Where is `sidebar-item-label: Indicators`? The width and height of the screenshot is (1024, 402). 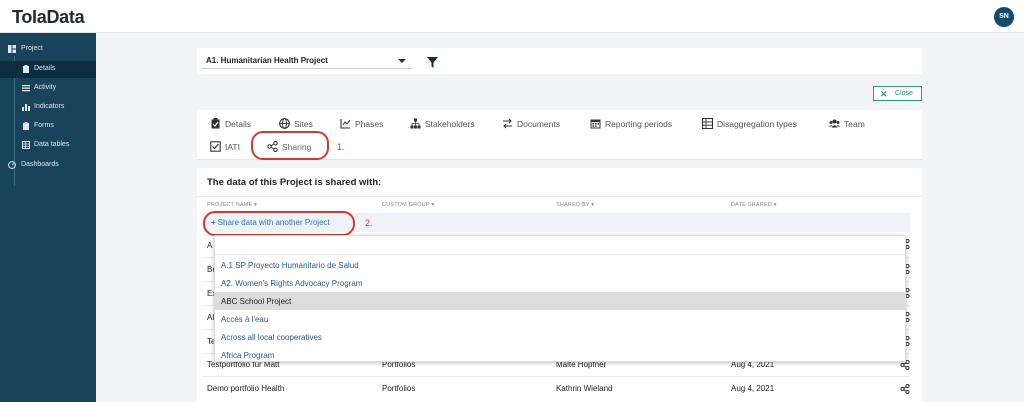 sidebar-item-label: Indicators is located at coordinates (49, 106).